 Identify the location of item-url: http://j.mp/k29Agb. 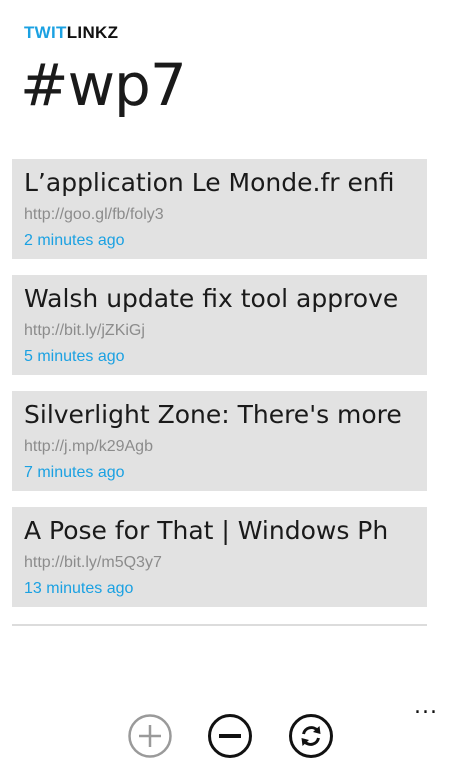
(88, 447).